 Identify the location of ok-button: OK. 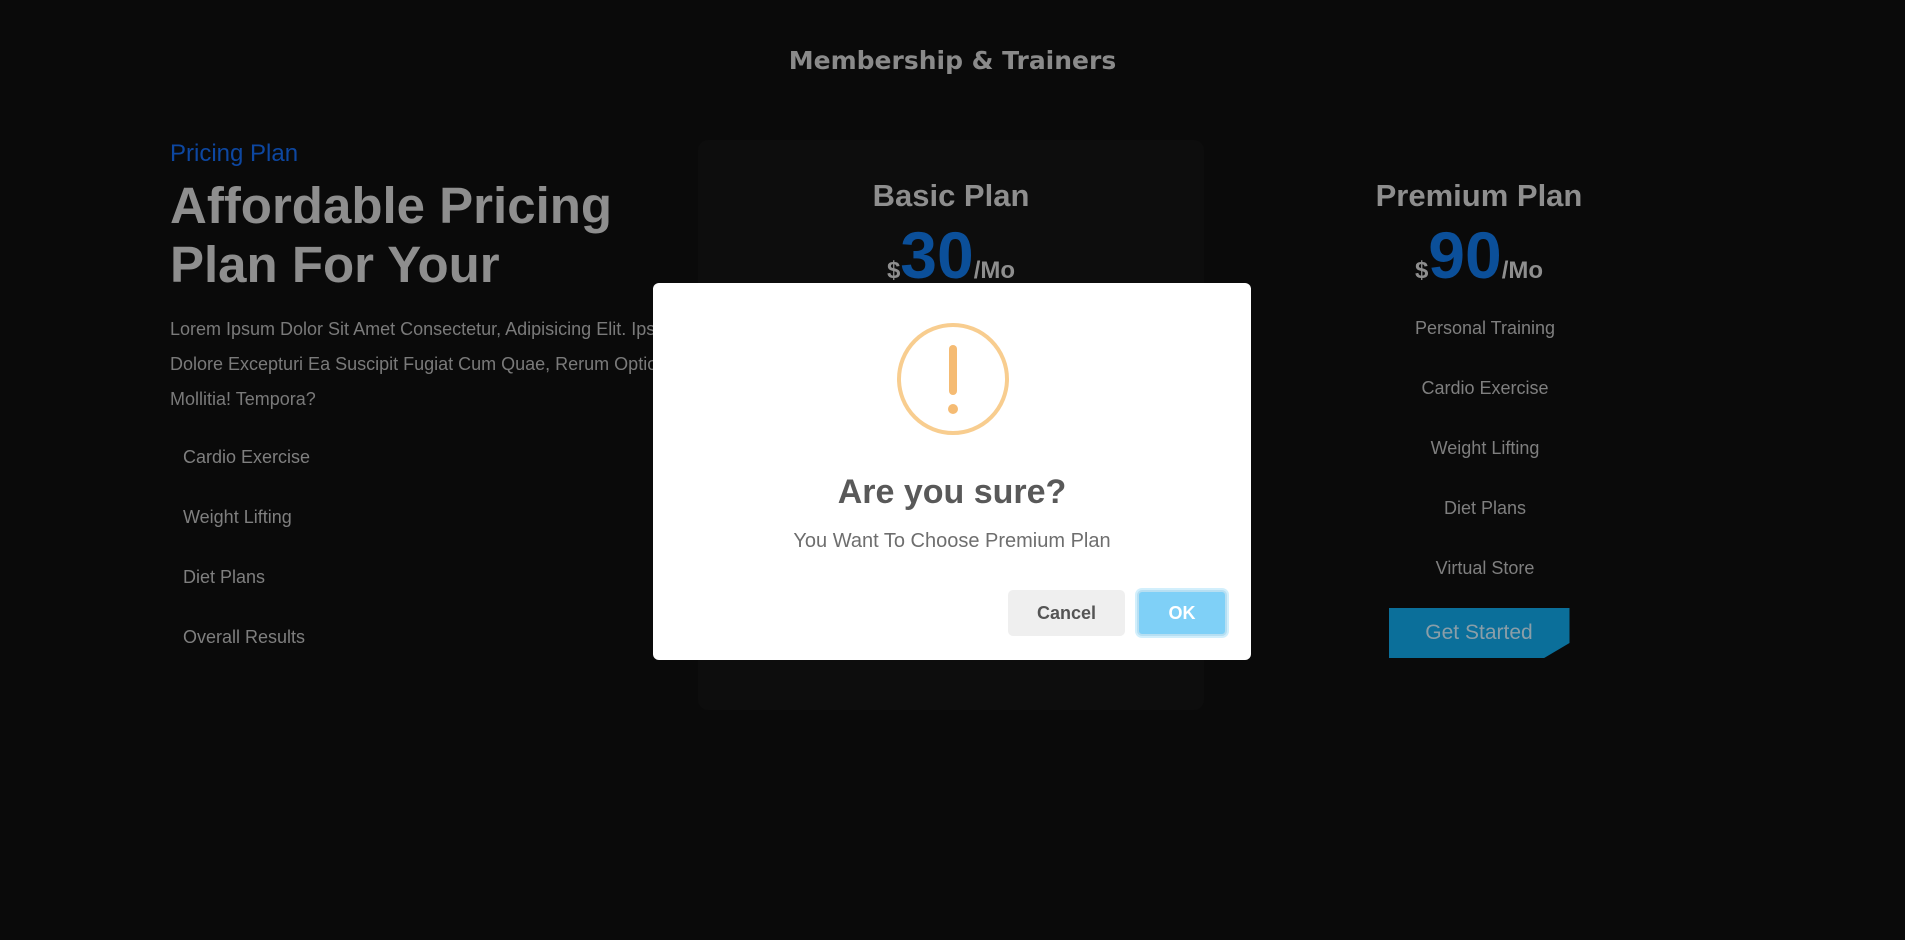
(1182, 613).